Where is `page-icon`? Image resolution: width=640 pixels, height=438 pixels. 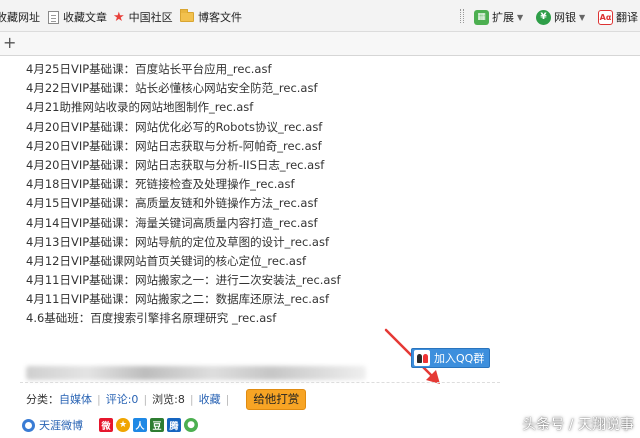
page-icon is located at coordinates (53, 17).